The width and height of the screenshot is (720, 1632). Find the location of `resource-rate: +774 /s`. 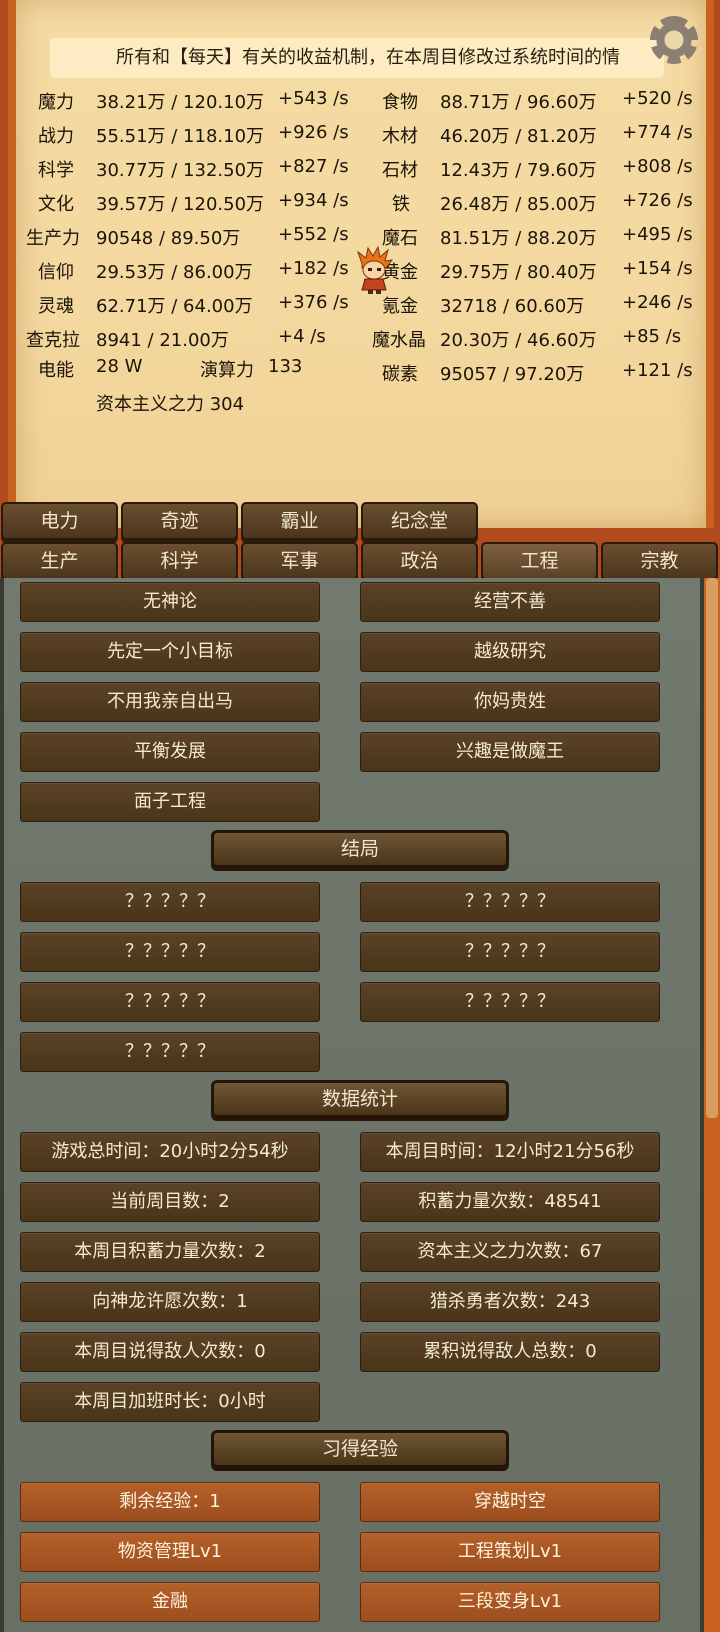

resource-rate: +774 /s is located at coordinates (657, 132).